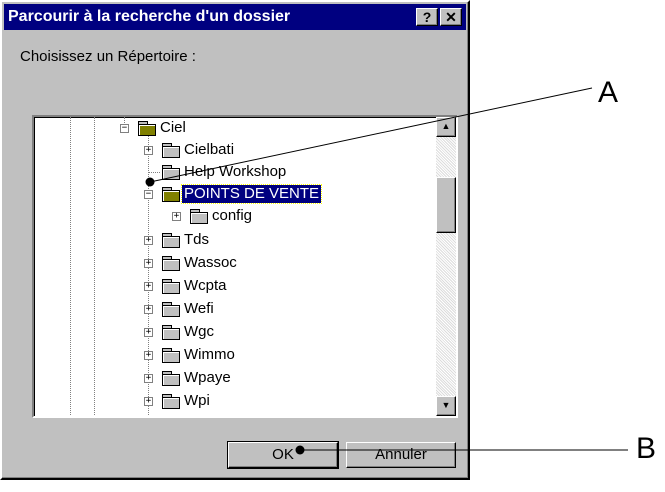 Image resolution: width=665 pixels, height=492 pixels. Describe the element at coordinates (300, 450) in the screenshot. I see `callout-dot-b` at that location.